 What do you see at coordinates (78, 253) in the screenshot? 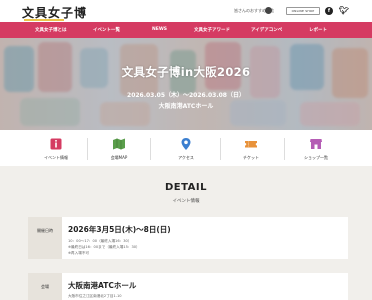
I see `row-note: ※再入場不可` at bounding box center [78, 253].